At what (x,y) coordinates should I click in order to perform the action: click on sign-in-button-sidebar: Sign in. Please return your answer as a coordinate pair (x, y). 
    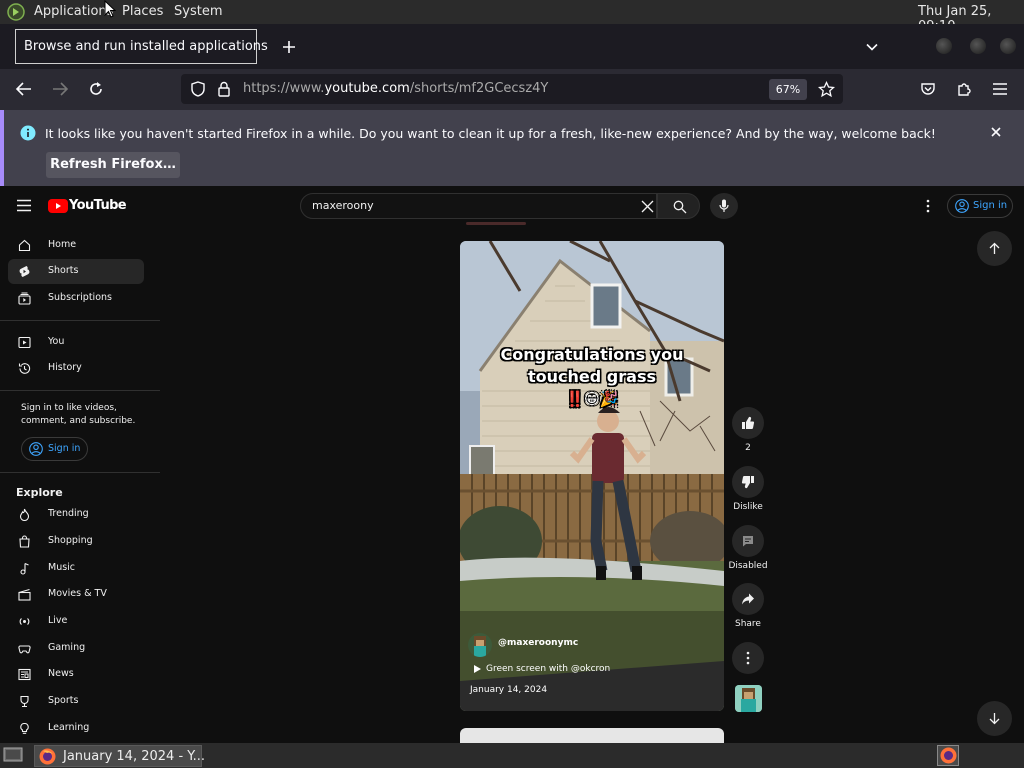
    Looking at the image, I should click on (54, 449).